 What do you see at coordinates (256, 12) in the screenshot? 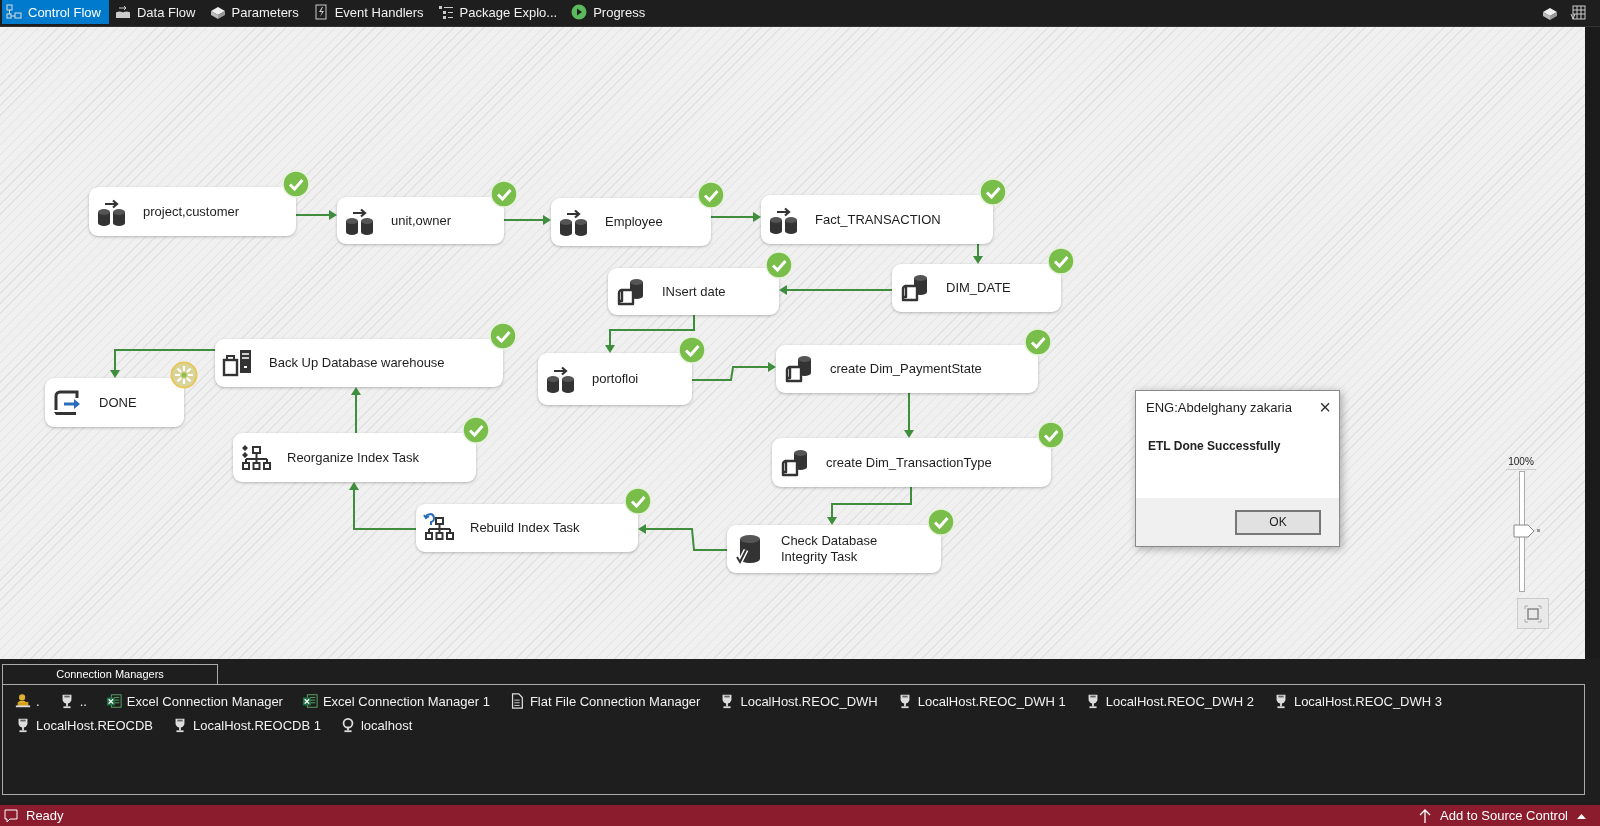
I see `designer-tab: Parameters` at bounding box center [256, 12].